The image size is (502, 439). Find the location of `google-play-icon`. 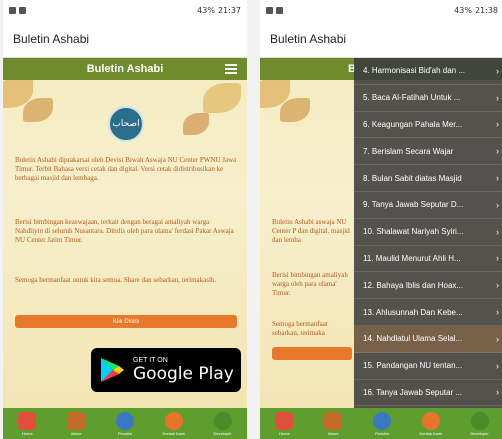

google-play-icon is located at coordinates (112, 370).